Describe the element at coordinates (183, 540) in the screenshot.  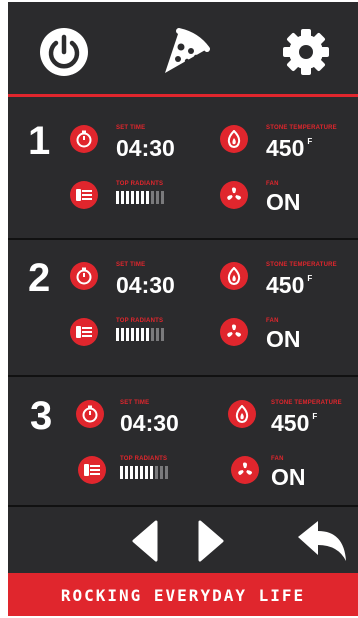
I see `nav-bar` at that location.